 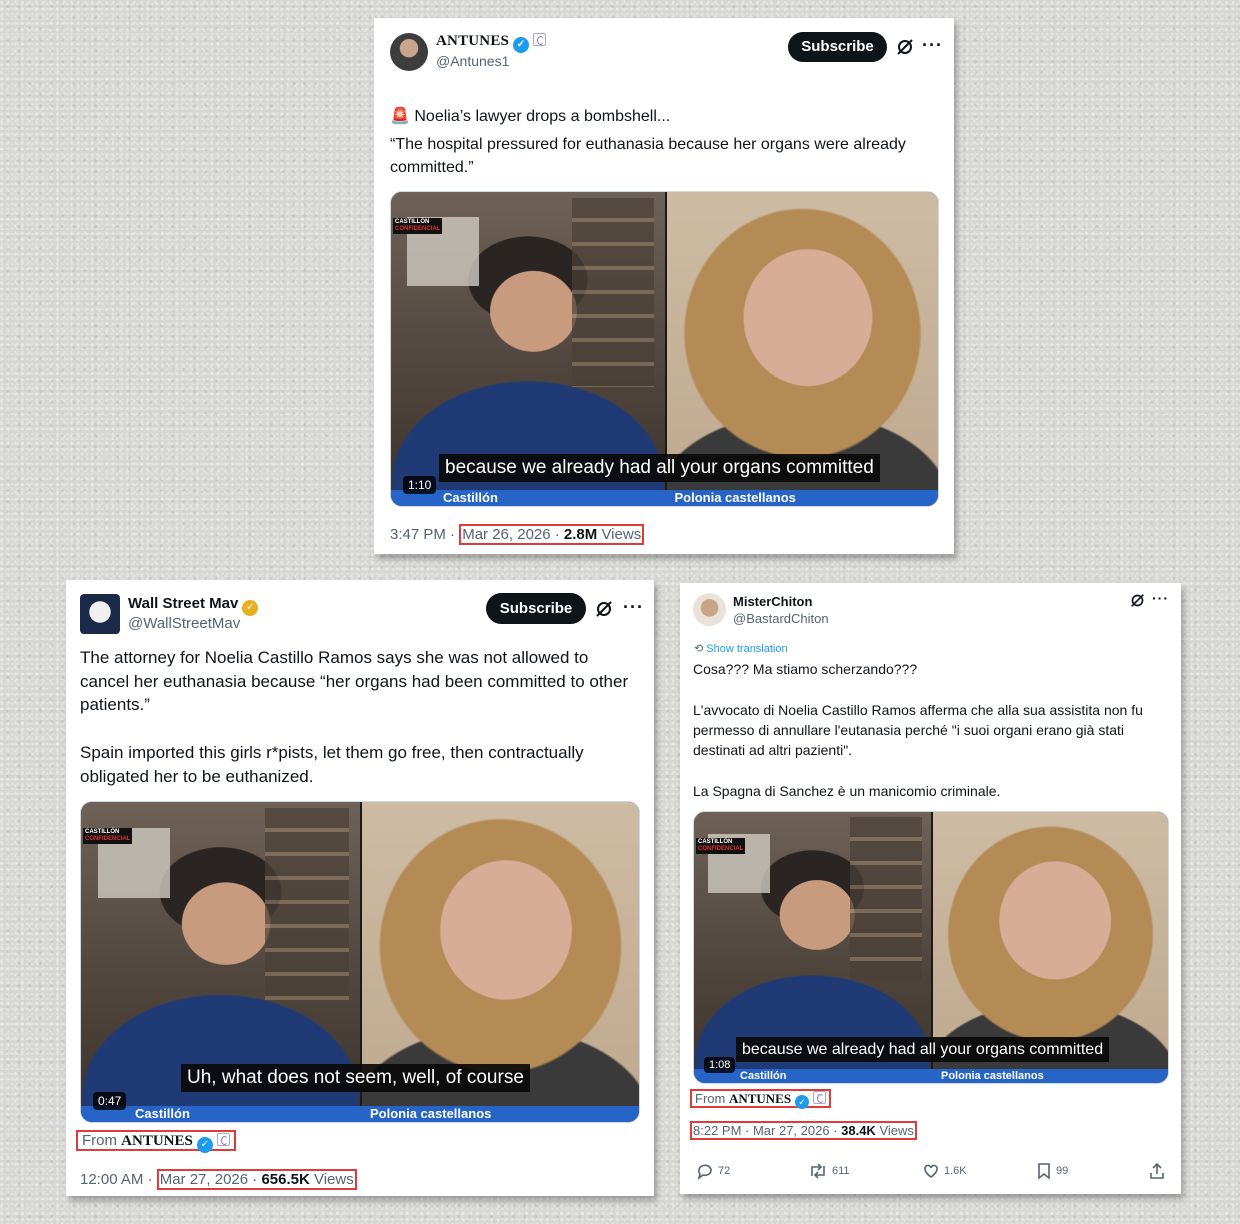 What do you see at coordinates (118, 1179) in the screenshot?
I see `post-time: 12:00 AM ·` at bounding box center [118, 1179].